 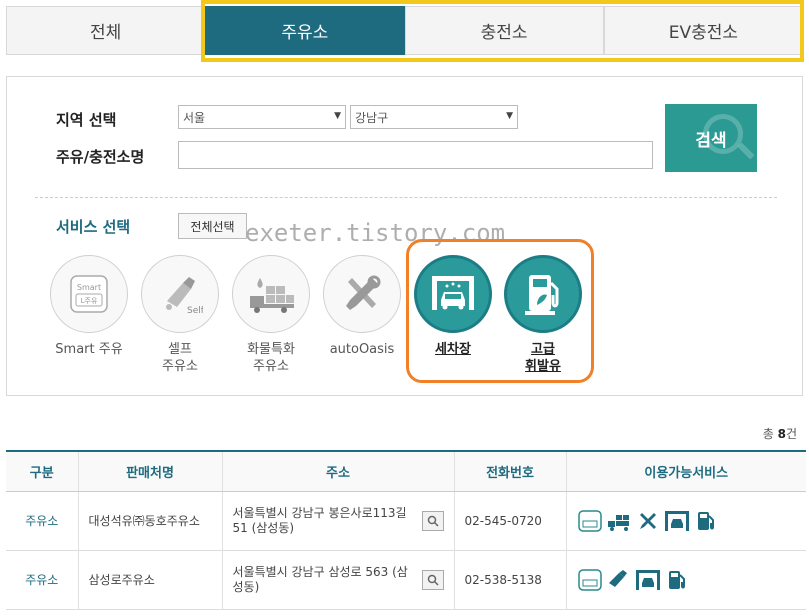 I want to click on row-station-name: 삼성로주유소, so click(x=149, y=580).